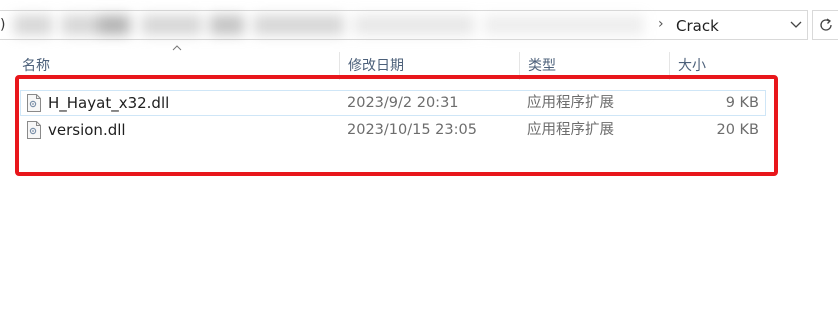 The height and width of the screenshot is (326, 838). What do you see at coordinates (412, 130) in the screenshot?
I see `file-date-modified: 2023/10/15 23:05` at bounding box center [412, 130].